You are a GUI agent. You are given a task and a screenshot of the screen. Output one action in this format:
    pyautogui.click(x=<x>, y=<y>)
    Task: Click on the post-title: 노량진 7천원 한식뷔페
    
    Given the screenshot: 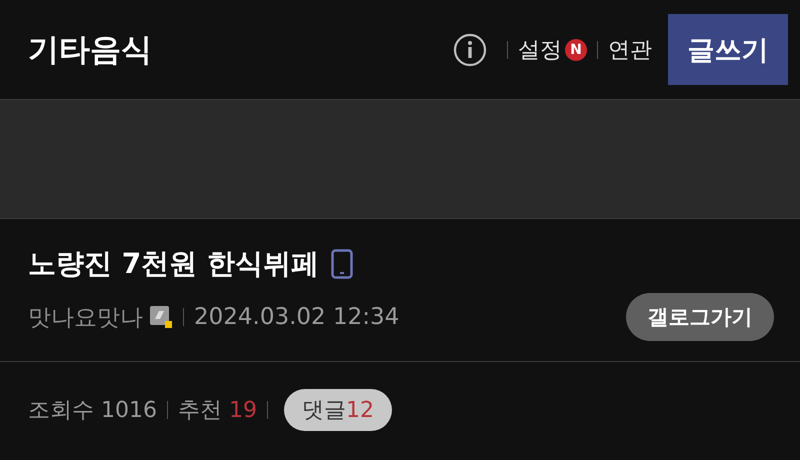 What is the action you would take?
    pyautogui.click(x=173, y=264)
    